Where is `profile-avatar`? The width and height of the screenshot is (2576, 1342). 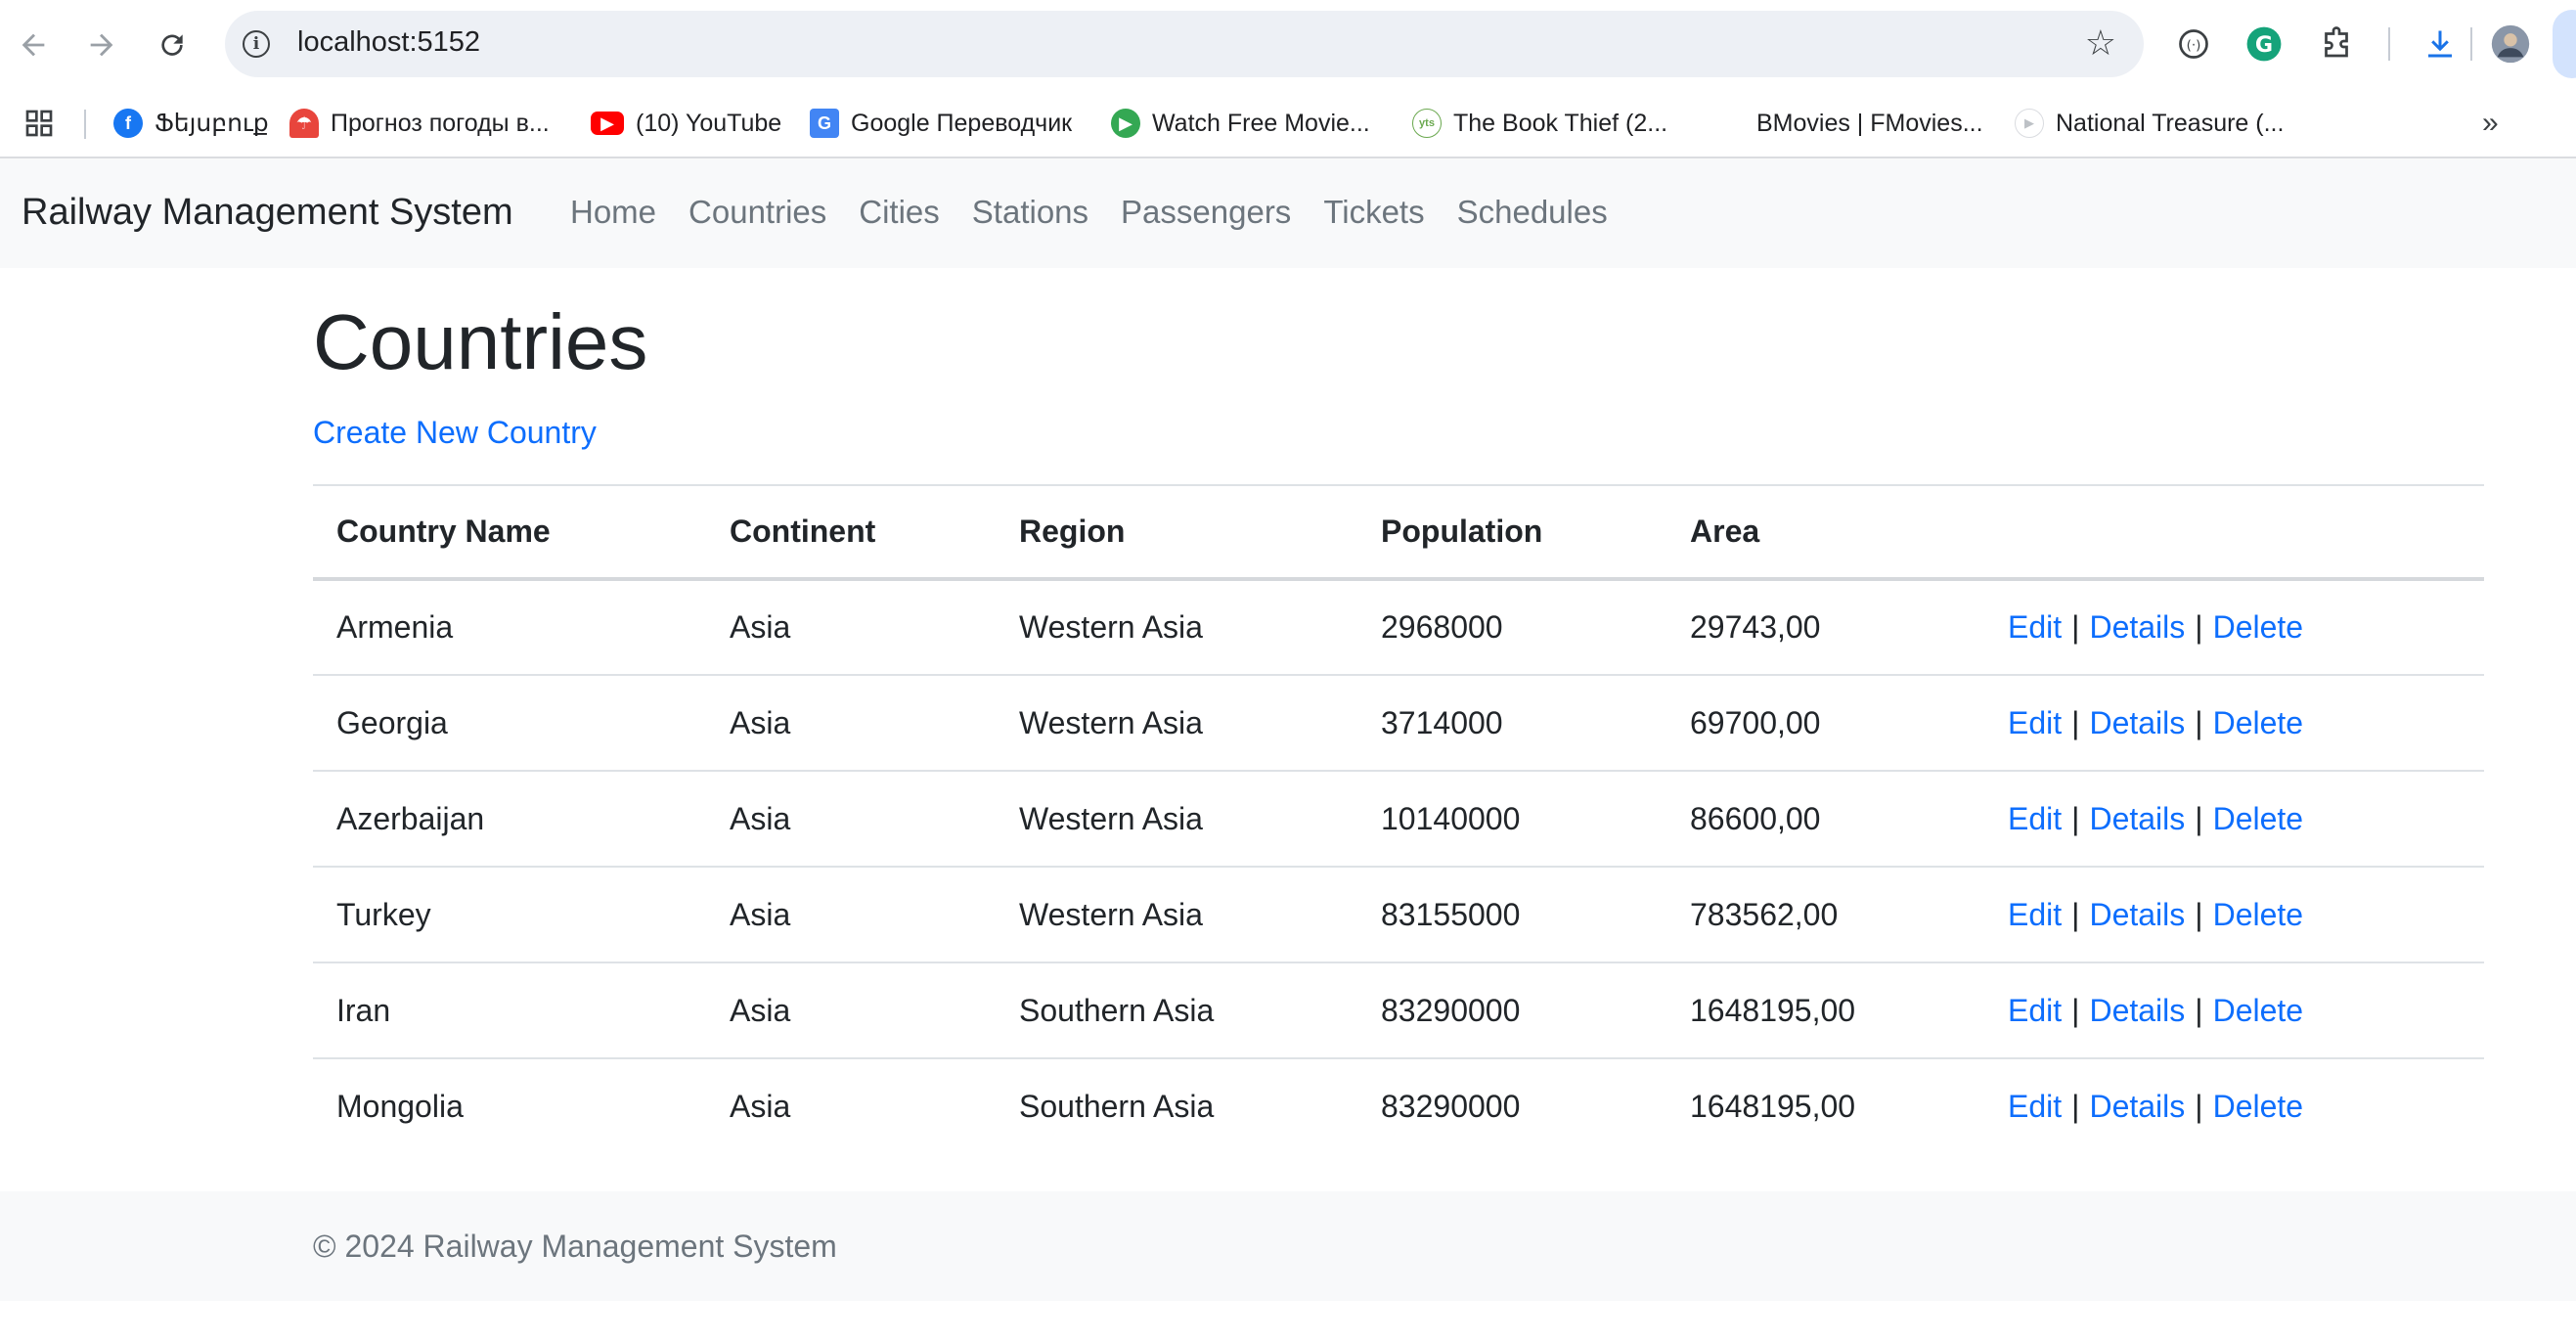
profile-avatar is located at coordinates (2510, 44).